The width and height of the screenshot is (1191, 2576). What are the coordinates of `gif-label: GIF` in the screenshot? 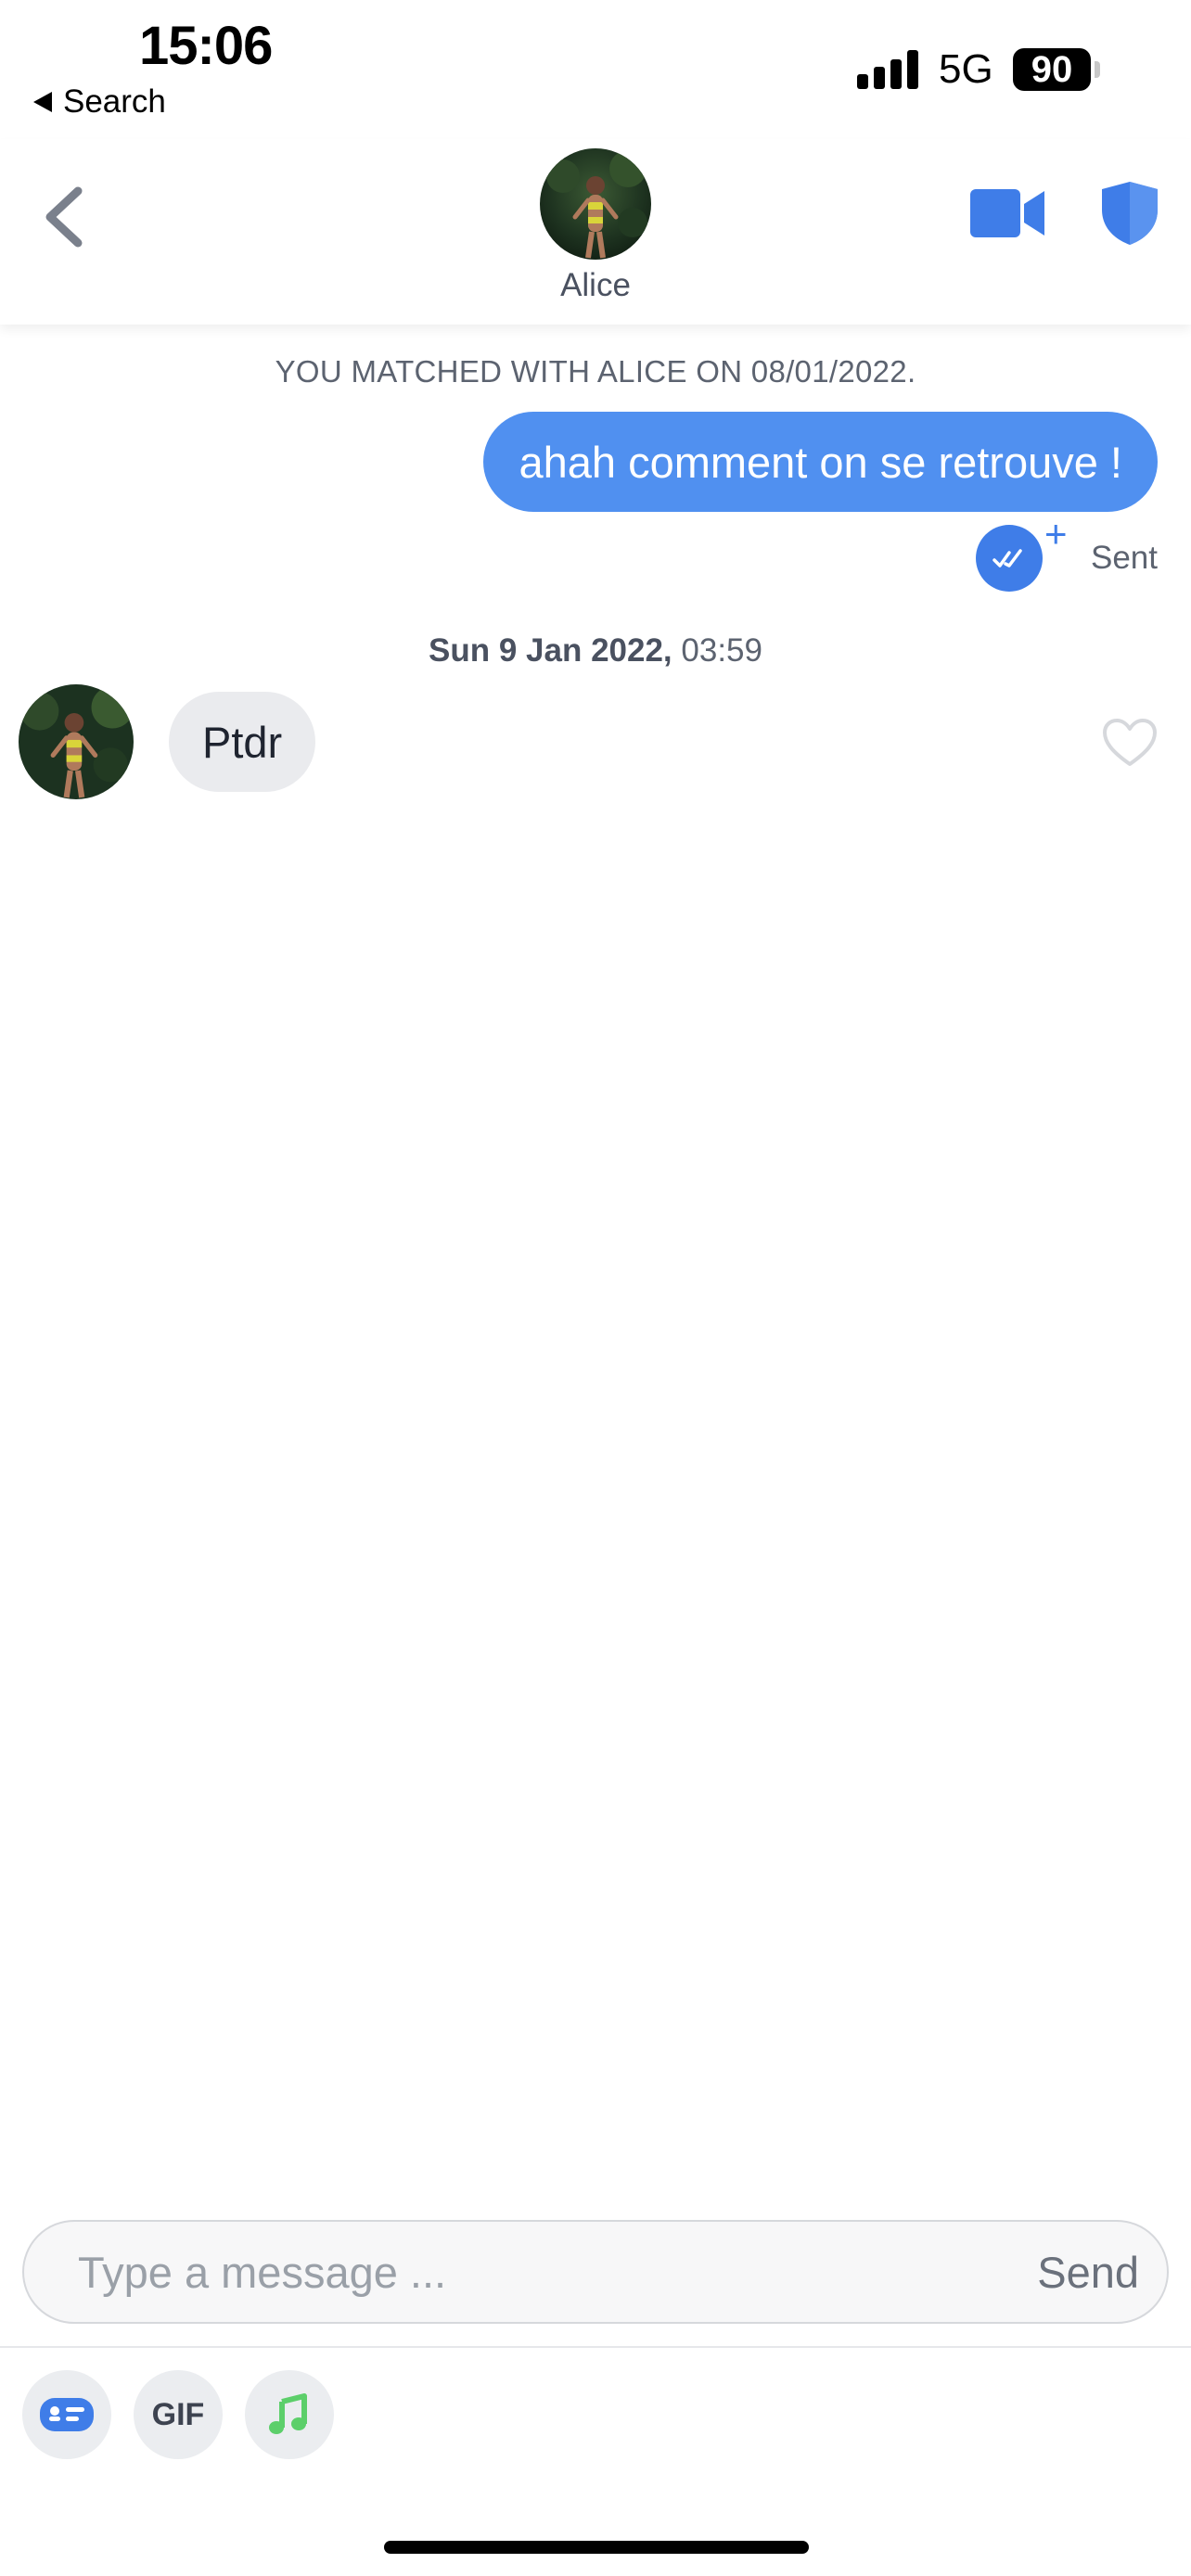 It's located at (178, 2414).